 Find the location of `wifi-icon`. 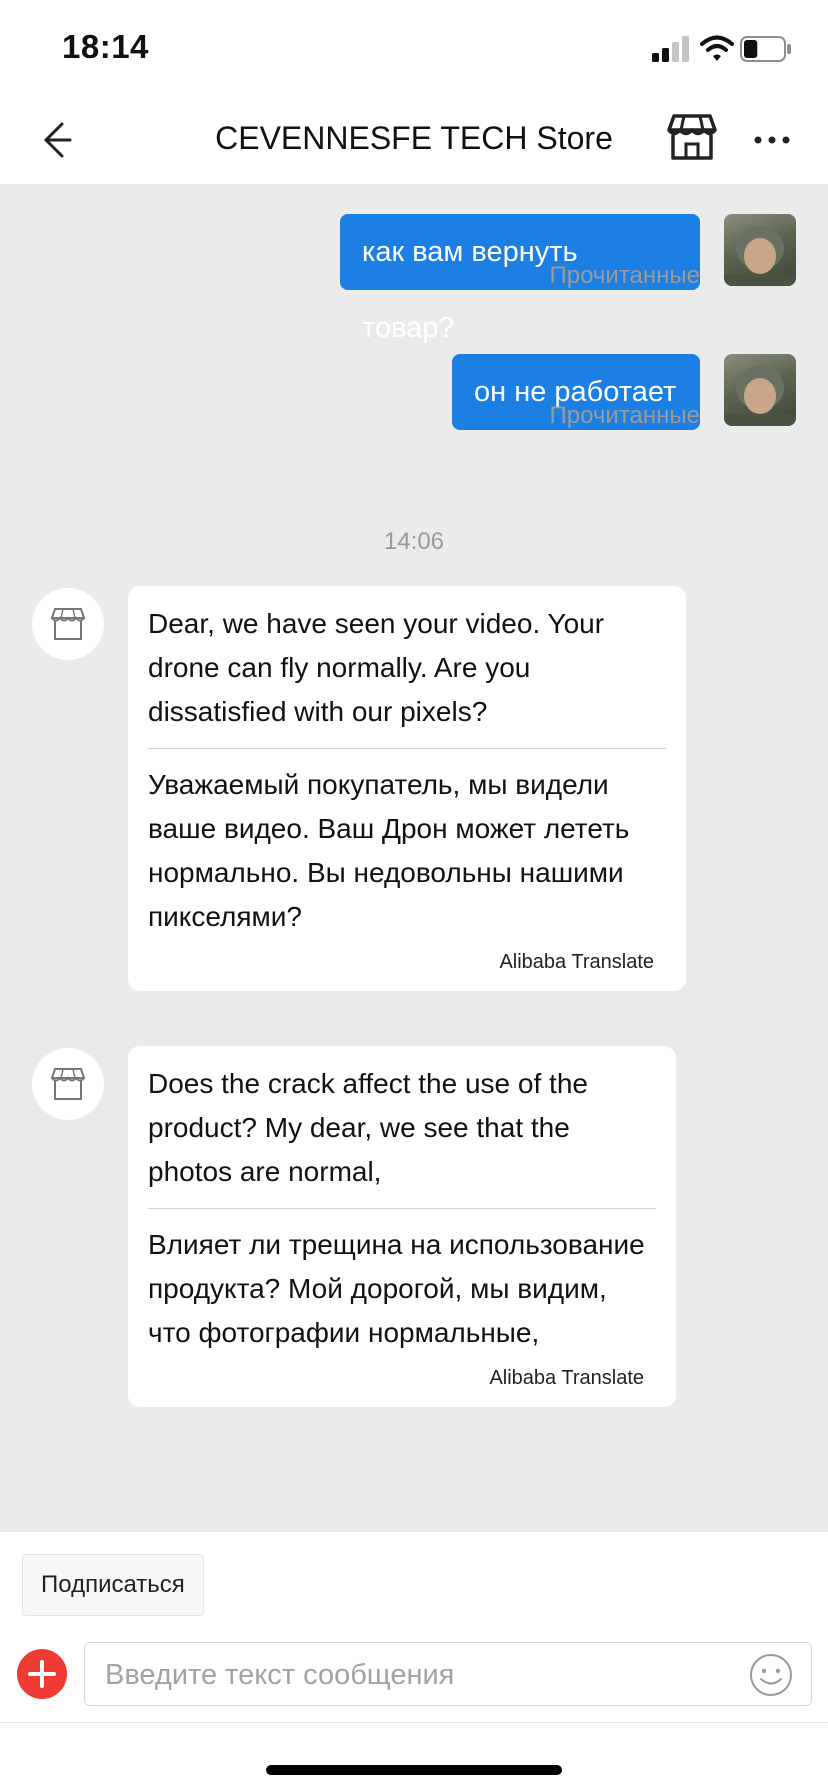

wifi-icon is located at coordinates (717, 48).